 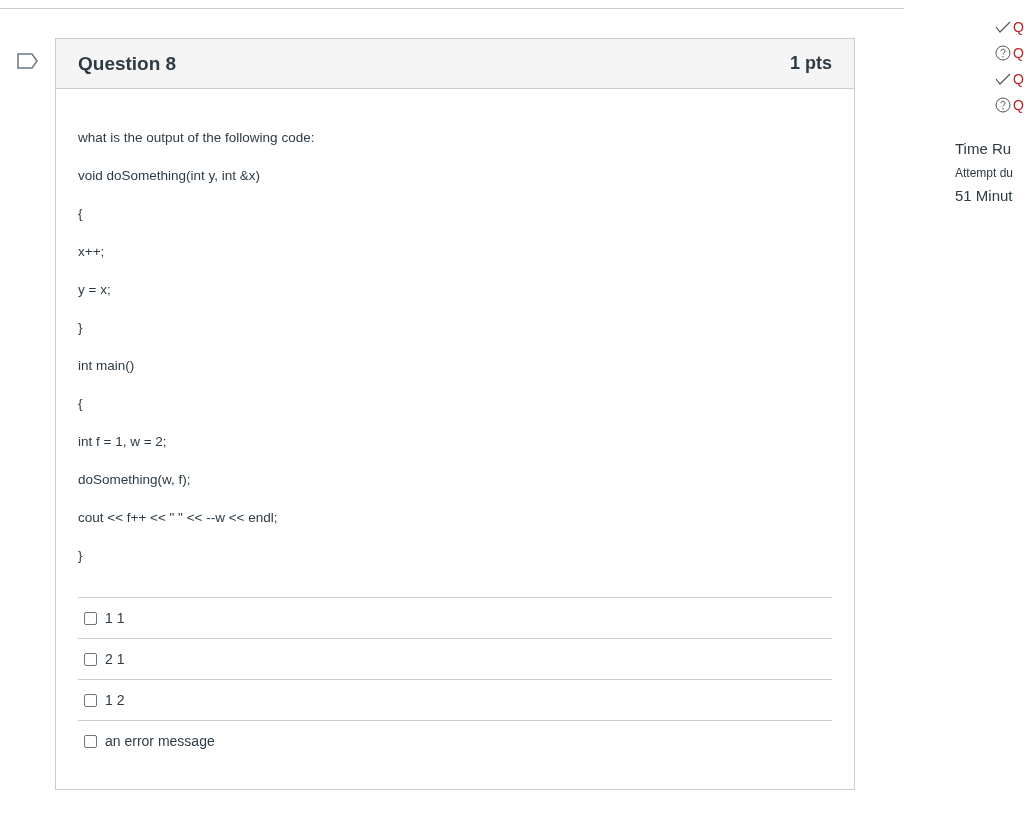 What do you see at coordinates (985, 173) in the screenshot?
I see `timer-note: Attempt du` at bounding box center [985, 173].